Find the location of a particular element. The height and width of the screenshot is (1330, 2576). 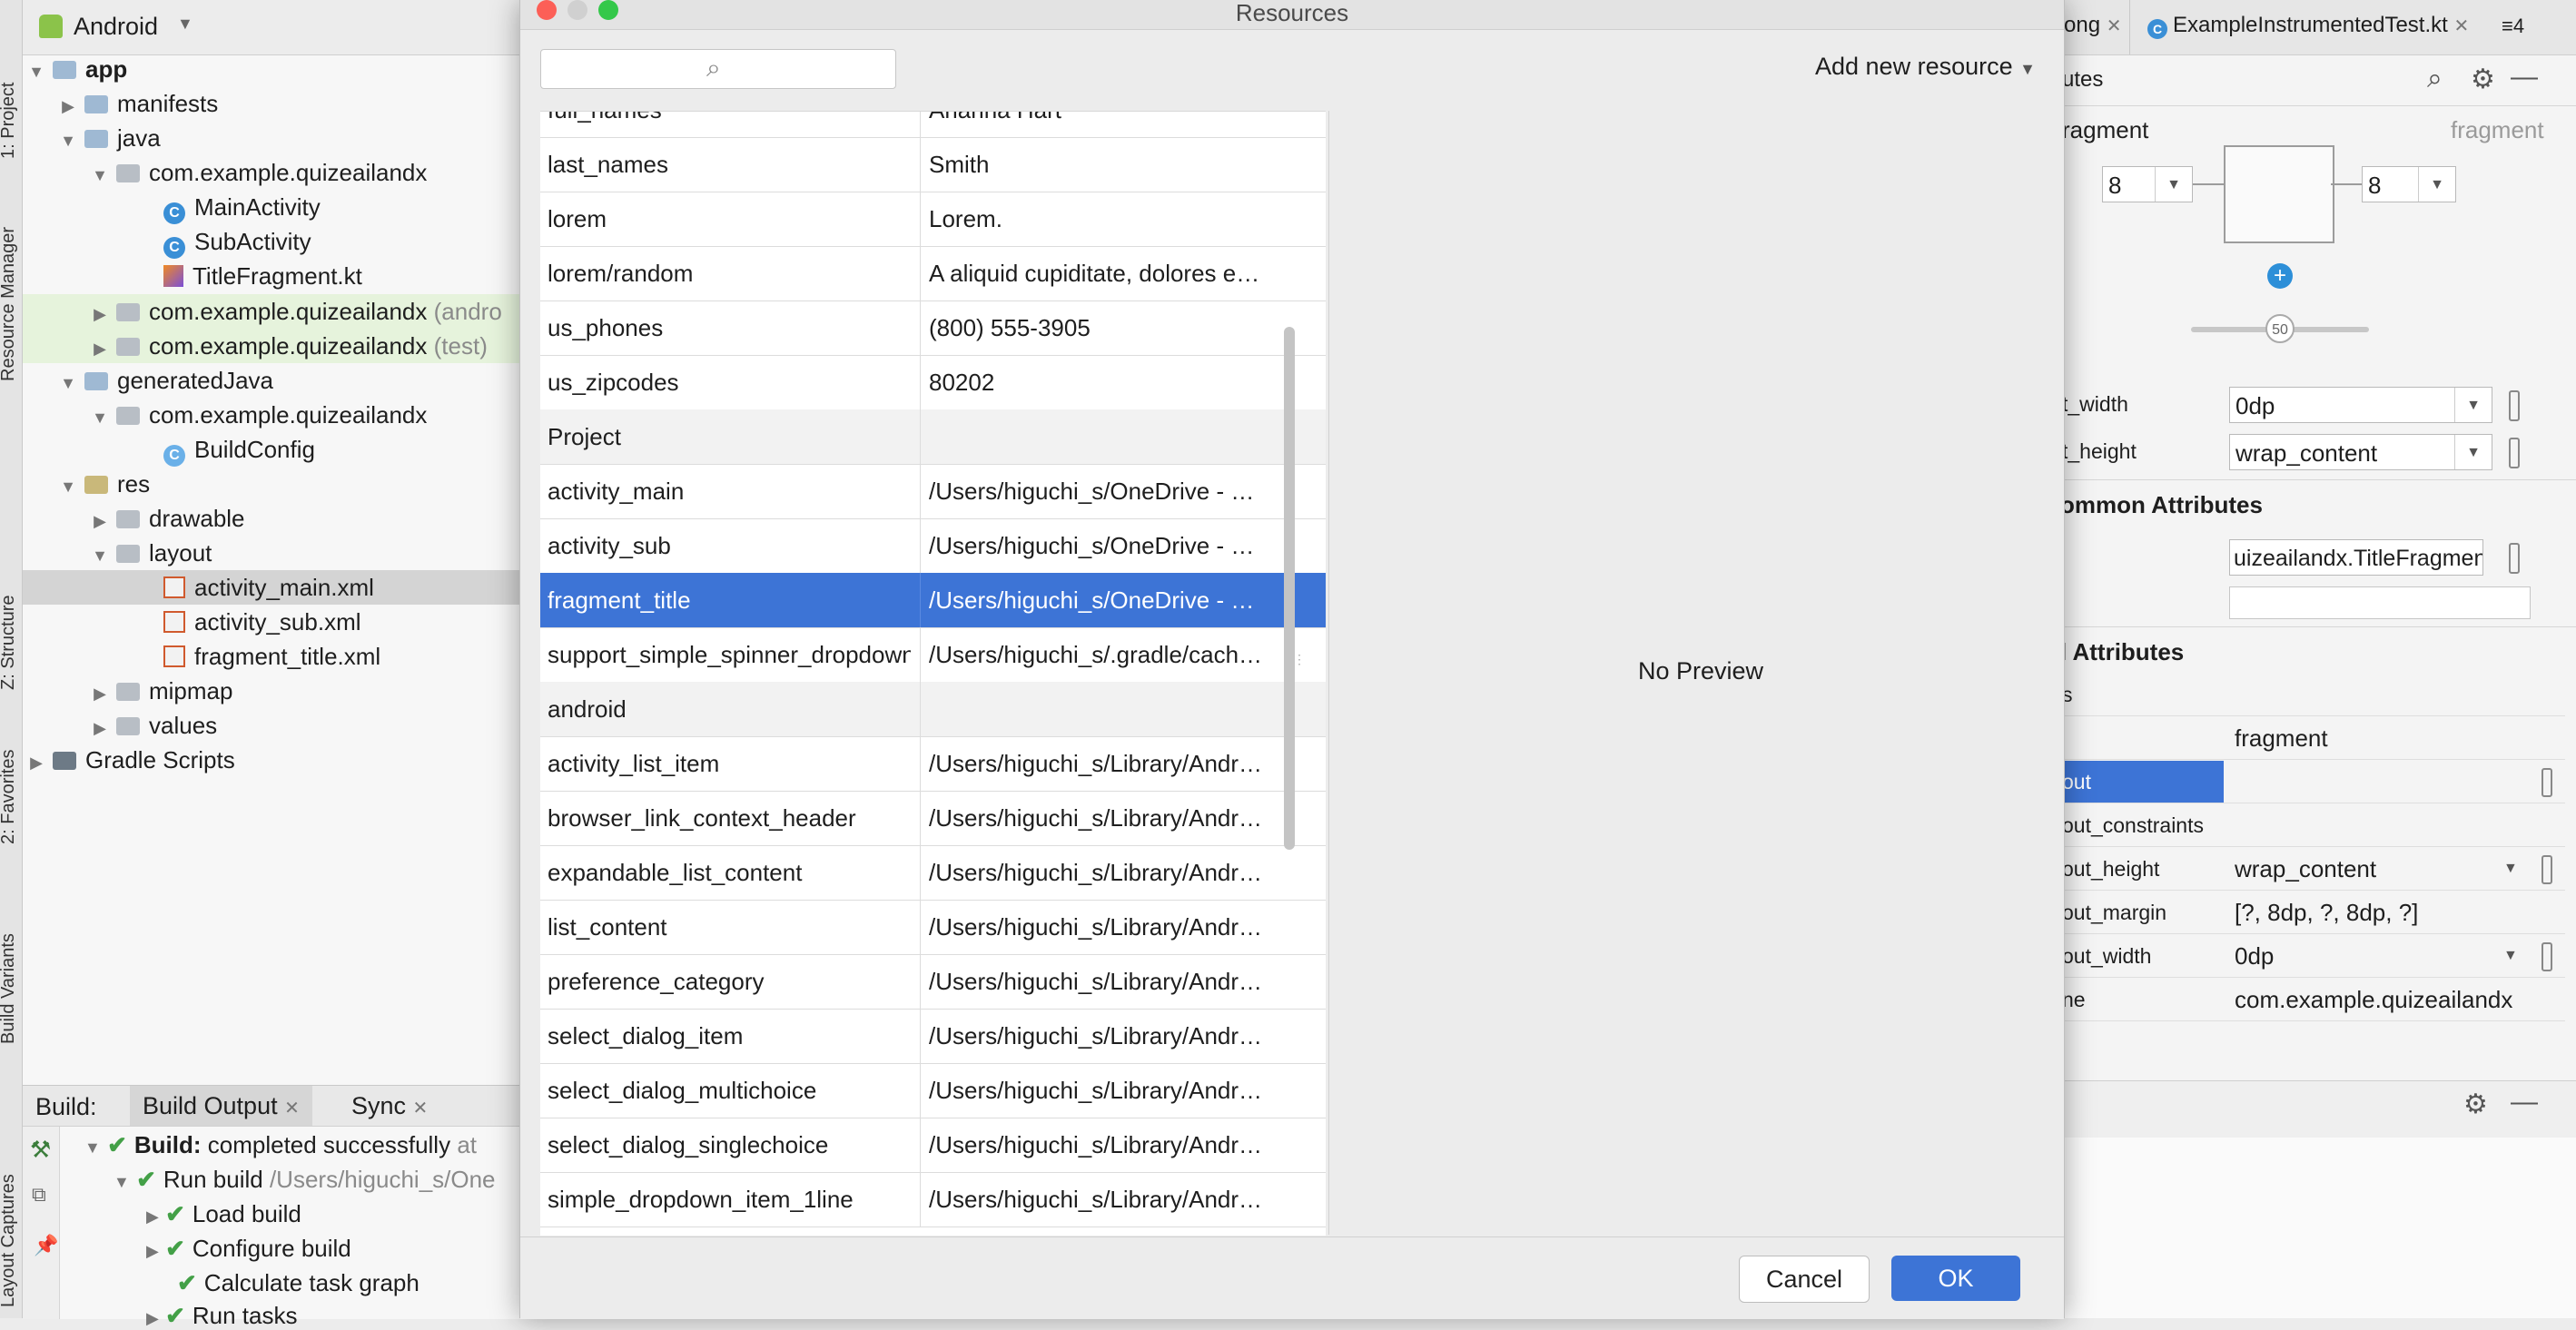

minimize-window-button is located at coordinates (577, 10).